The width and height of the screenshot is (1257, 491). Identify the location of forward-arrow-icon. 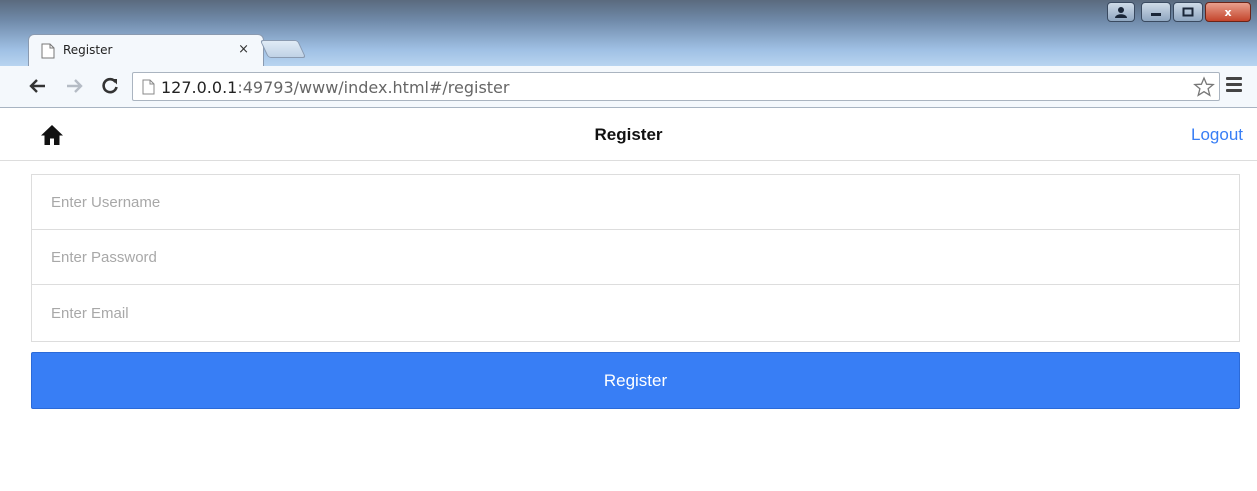
(75, 86).